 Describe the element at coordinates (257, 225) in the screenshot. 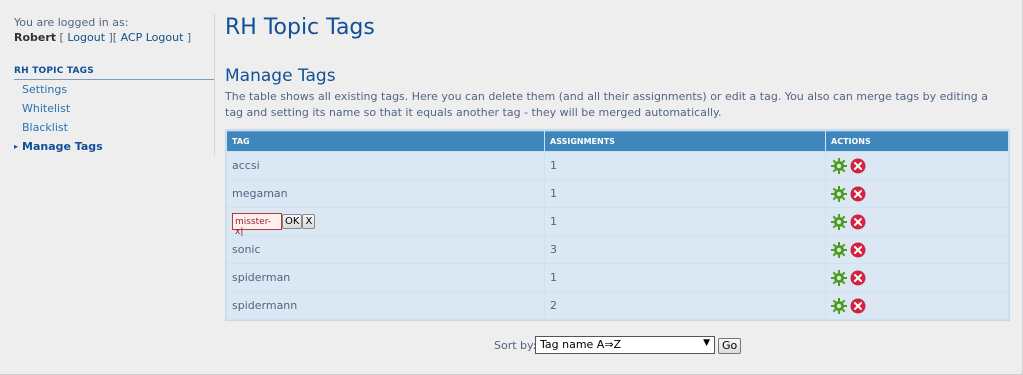

I see `tag-edit-input: misster-x|` at that location.